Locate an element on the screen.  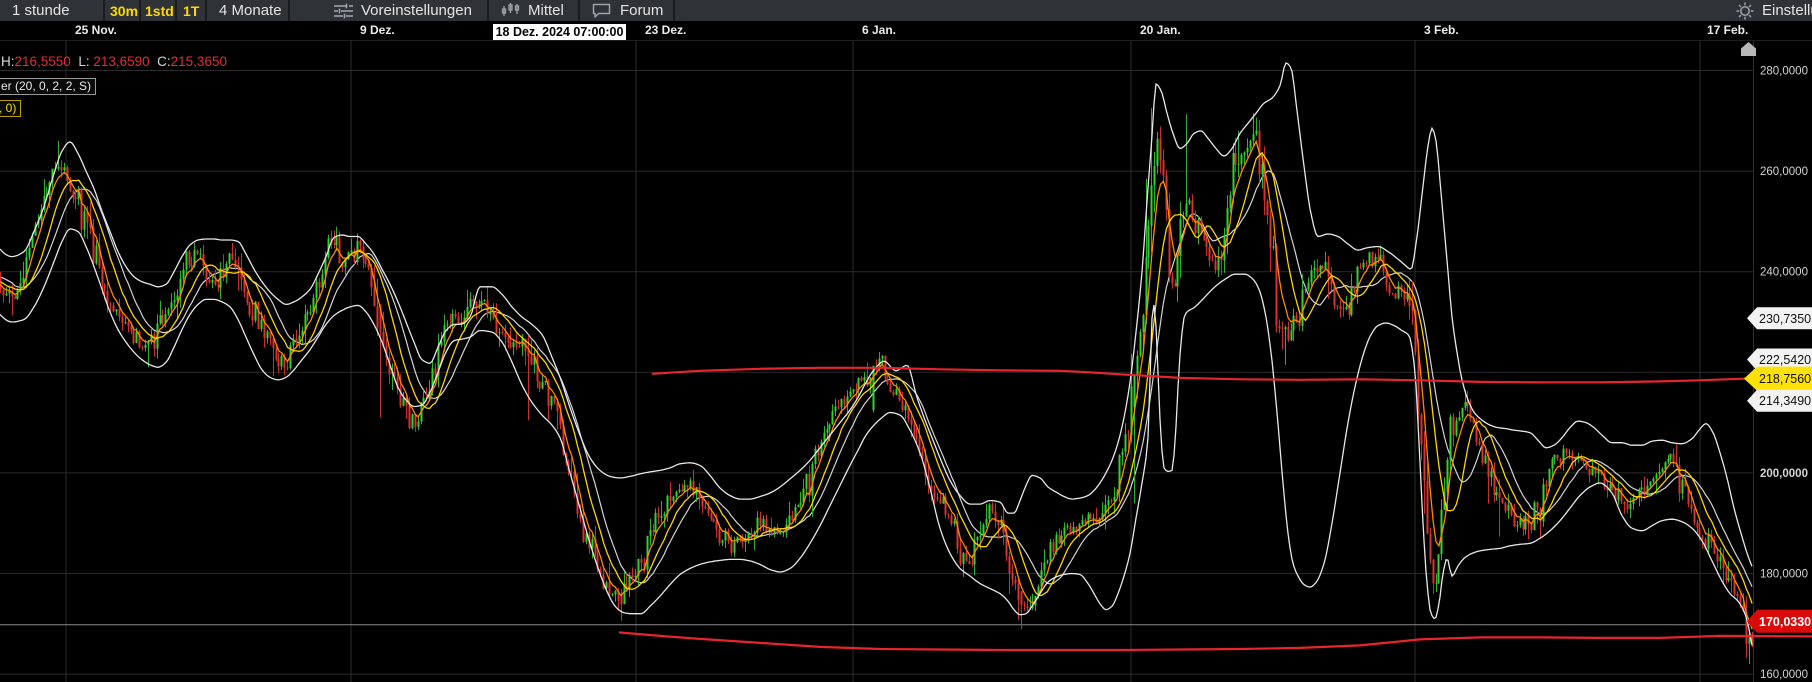
svg-text: 180,0000 is located at coordinates (1784, 575).